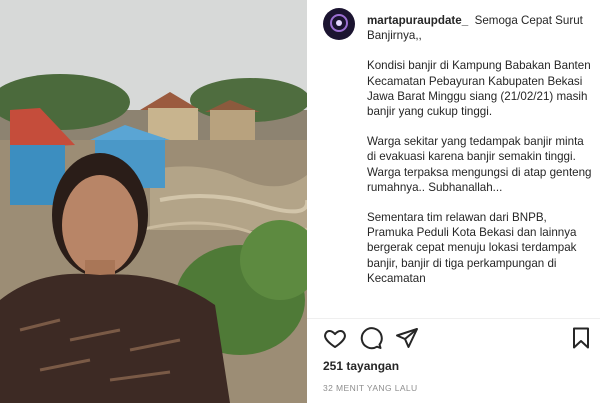 Image resolution: width=600 pixels, height=403 pixels. I want to click on avatar, so click(339, 24).